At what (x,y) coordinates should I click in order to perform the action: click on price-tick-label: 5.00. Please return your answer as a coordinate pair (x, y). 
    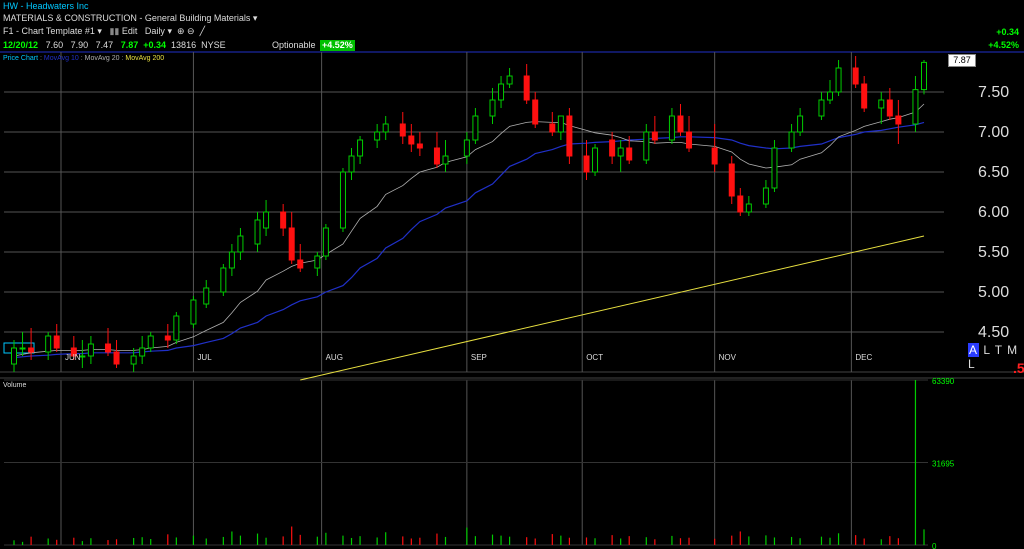
    Looking at the image, I should click on (993, 292).